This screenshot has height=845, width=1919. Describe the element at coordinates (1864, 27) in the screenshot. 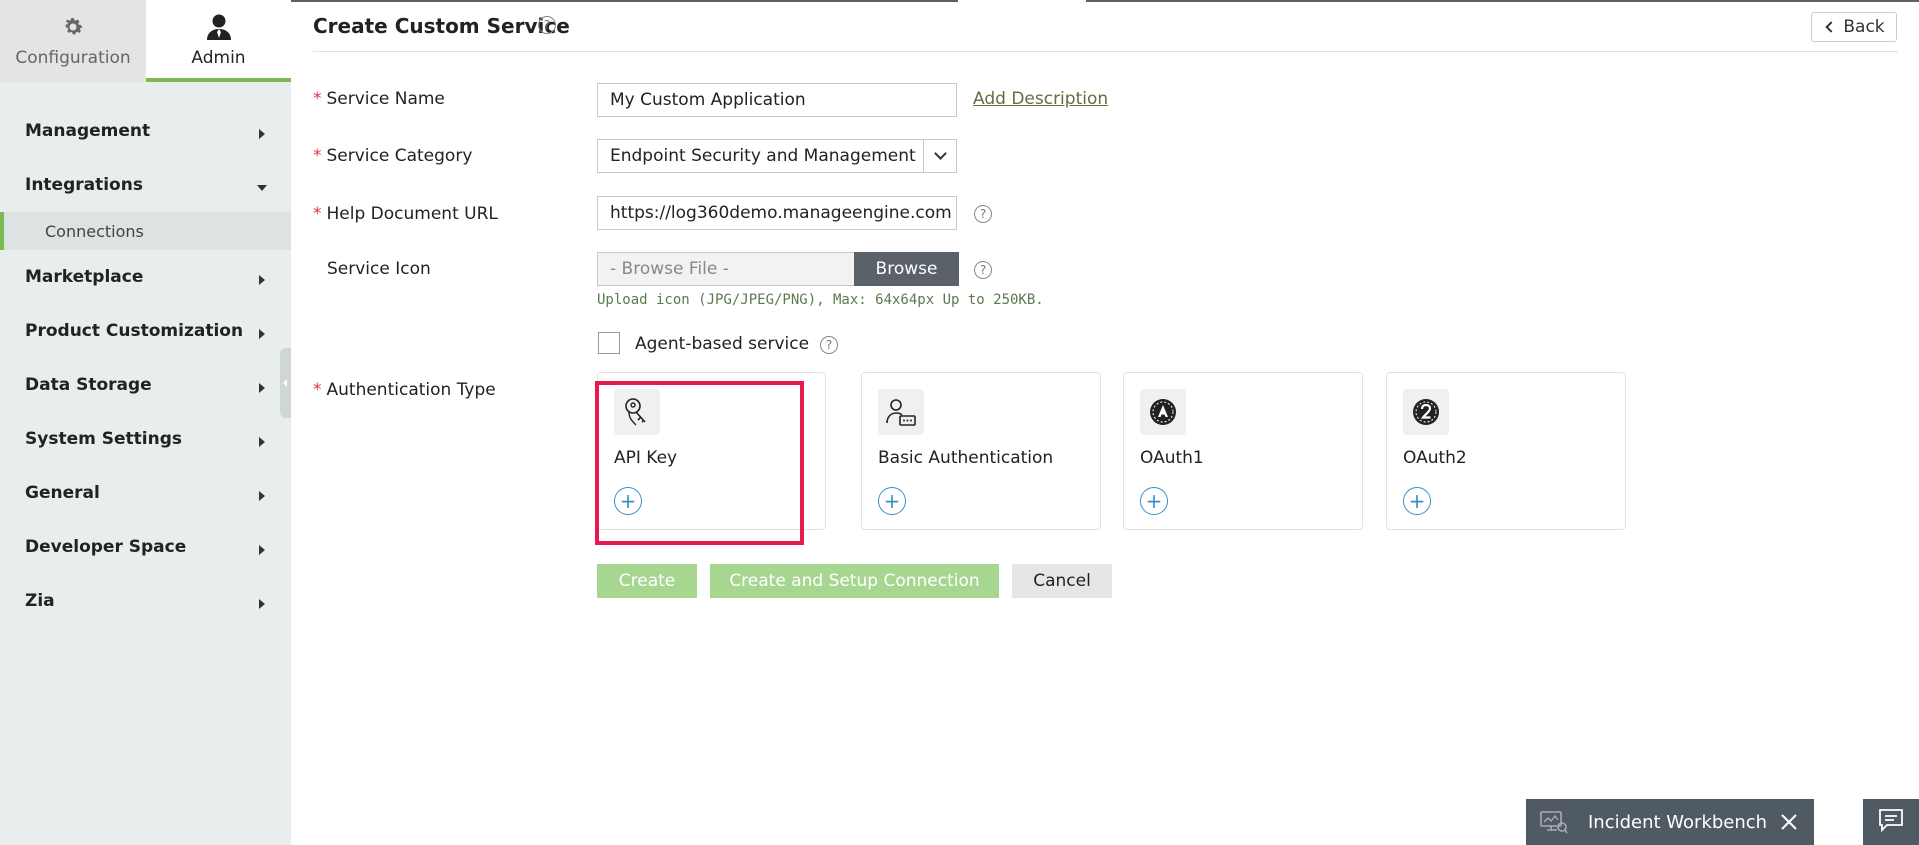

I see `back-button-label: Back` at that location.